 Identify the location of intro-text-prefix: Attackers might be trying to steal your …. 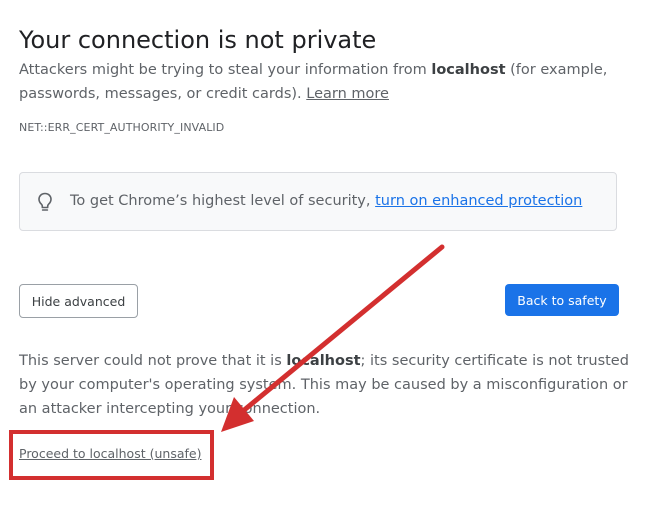
(225, 70).